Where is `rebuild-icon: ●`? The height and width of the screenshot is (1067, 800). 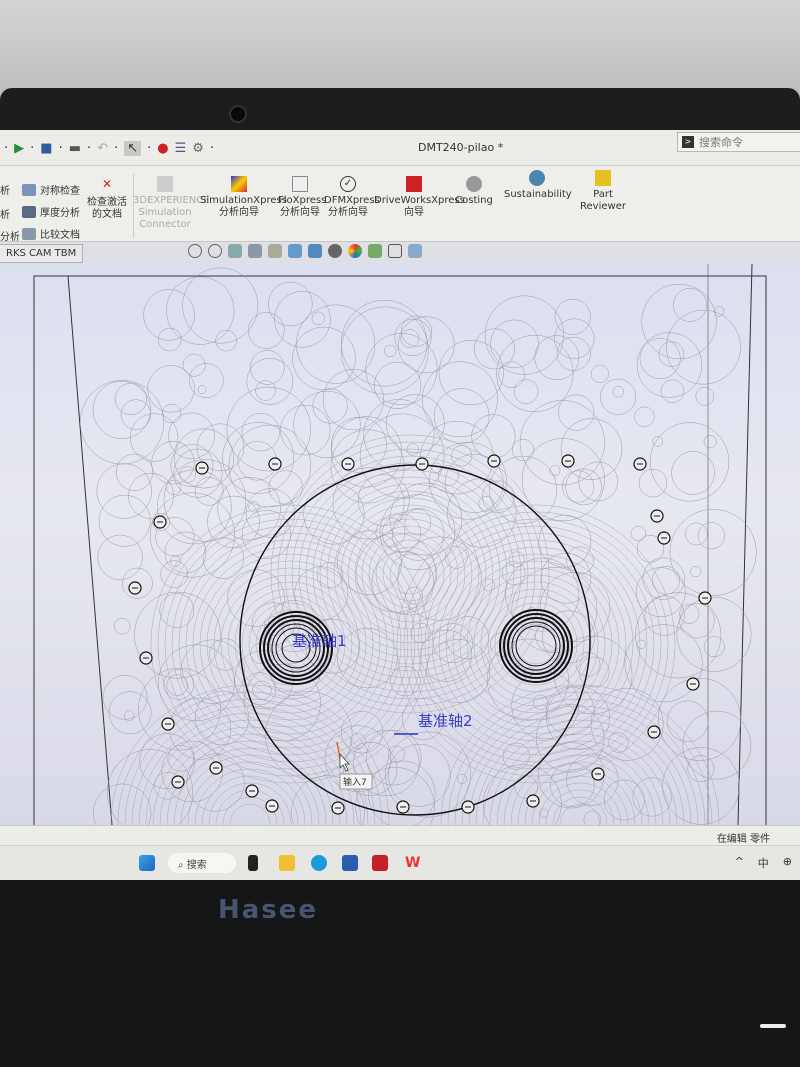
rebuild-icon: ● is located at coordinates (162, 148).